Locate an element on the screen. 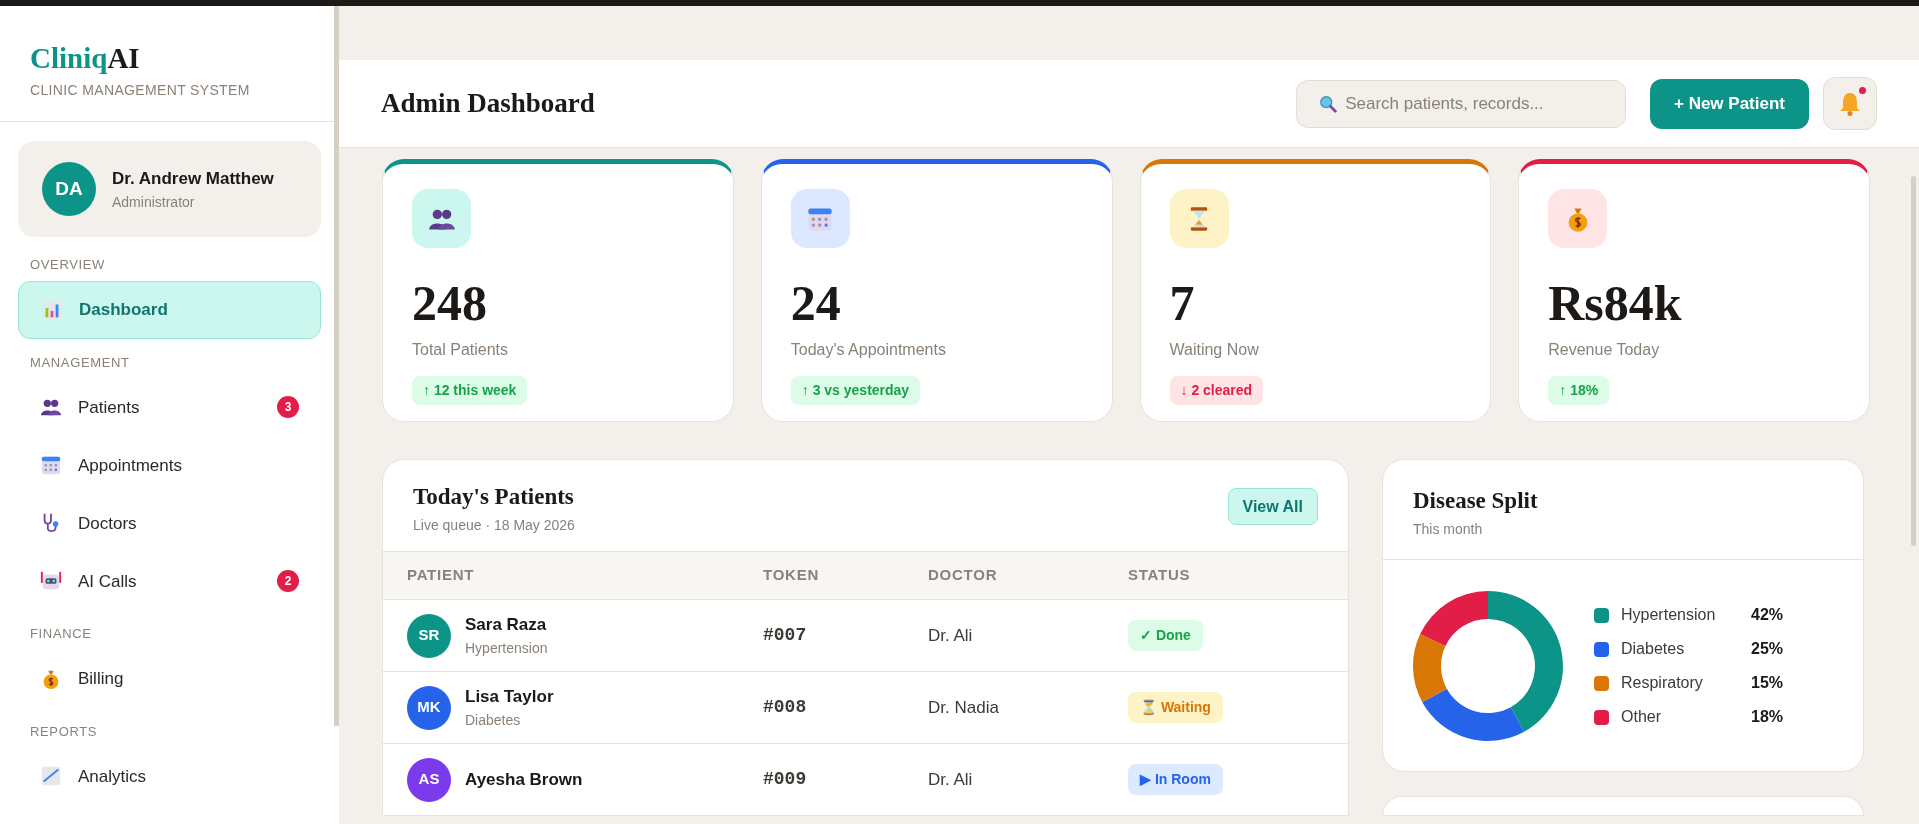 The width and height of the screenshot is (1919, 824). logo: CliniqAI is located at coordinates (85, 58).